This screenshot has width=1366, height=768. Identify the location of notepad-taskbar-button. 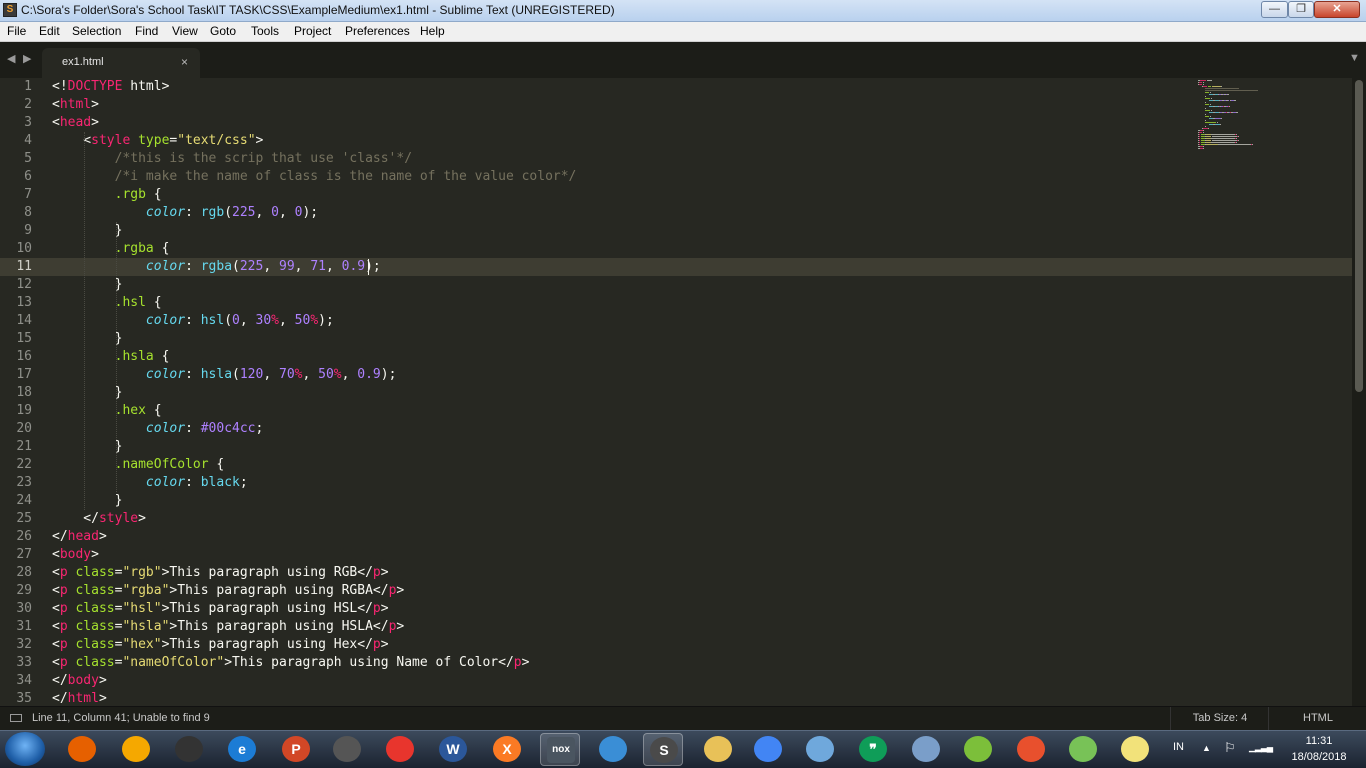
(820, 749).